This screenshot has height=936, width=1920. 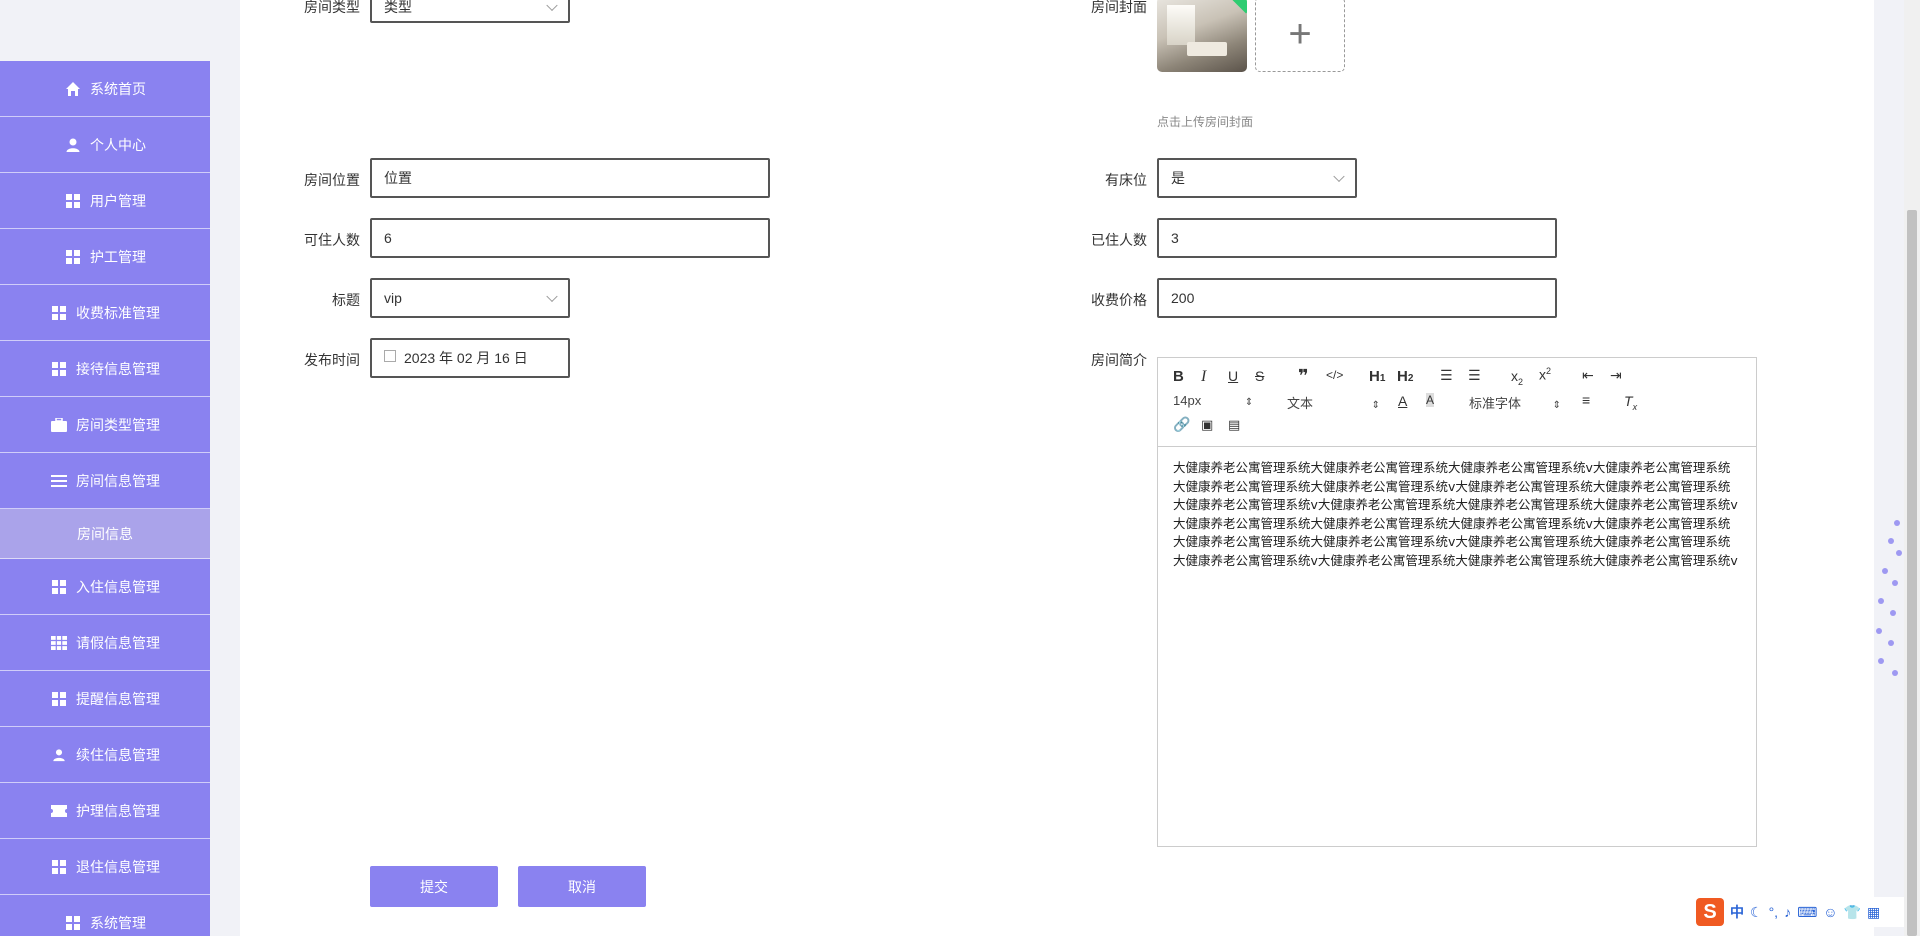 I want to click on updown-icon: ⇕, so click(x=1376, y=405).